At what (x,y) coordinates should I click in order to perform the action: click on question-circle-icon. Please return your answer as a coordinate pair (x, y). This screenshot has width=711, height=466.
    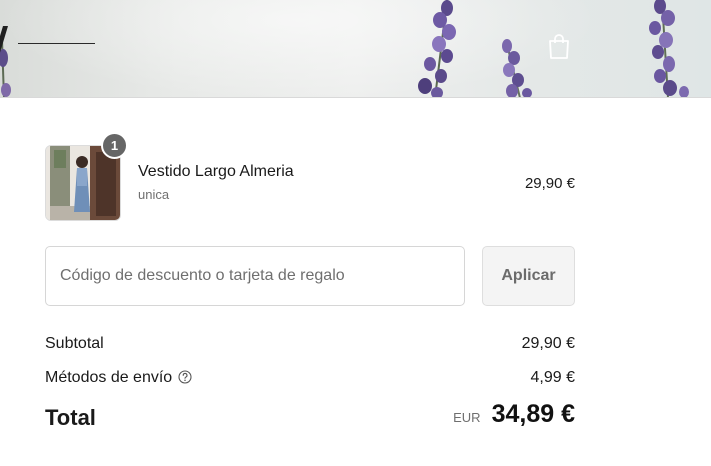
    Looking at the image, I should click on (185, 377).